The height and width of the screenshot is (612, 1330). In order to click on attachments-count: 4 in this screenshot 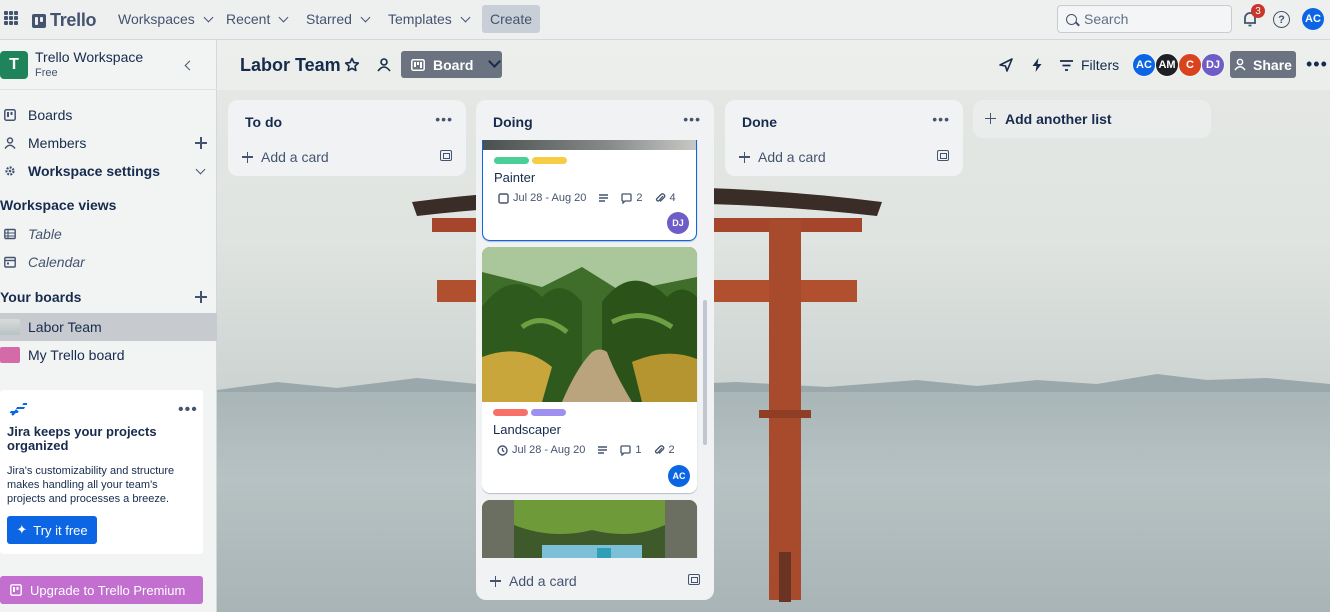, I will do `click(672, 198)`.